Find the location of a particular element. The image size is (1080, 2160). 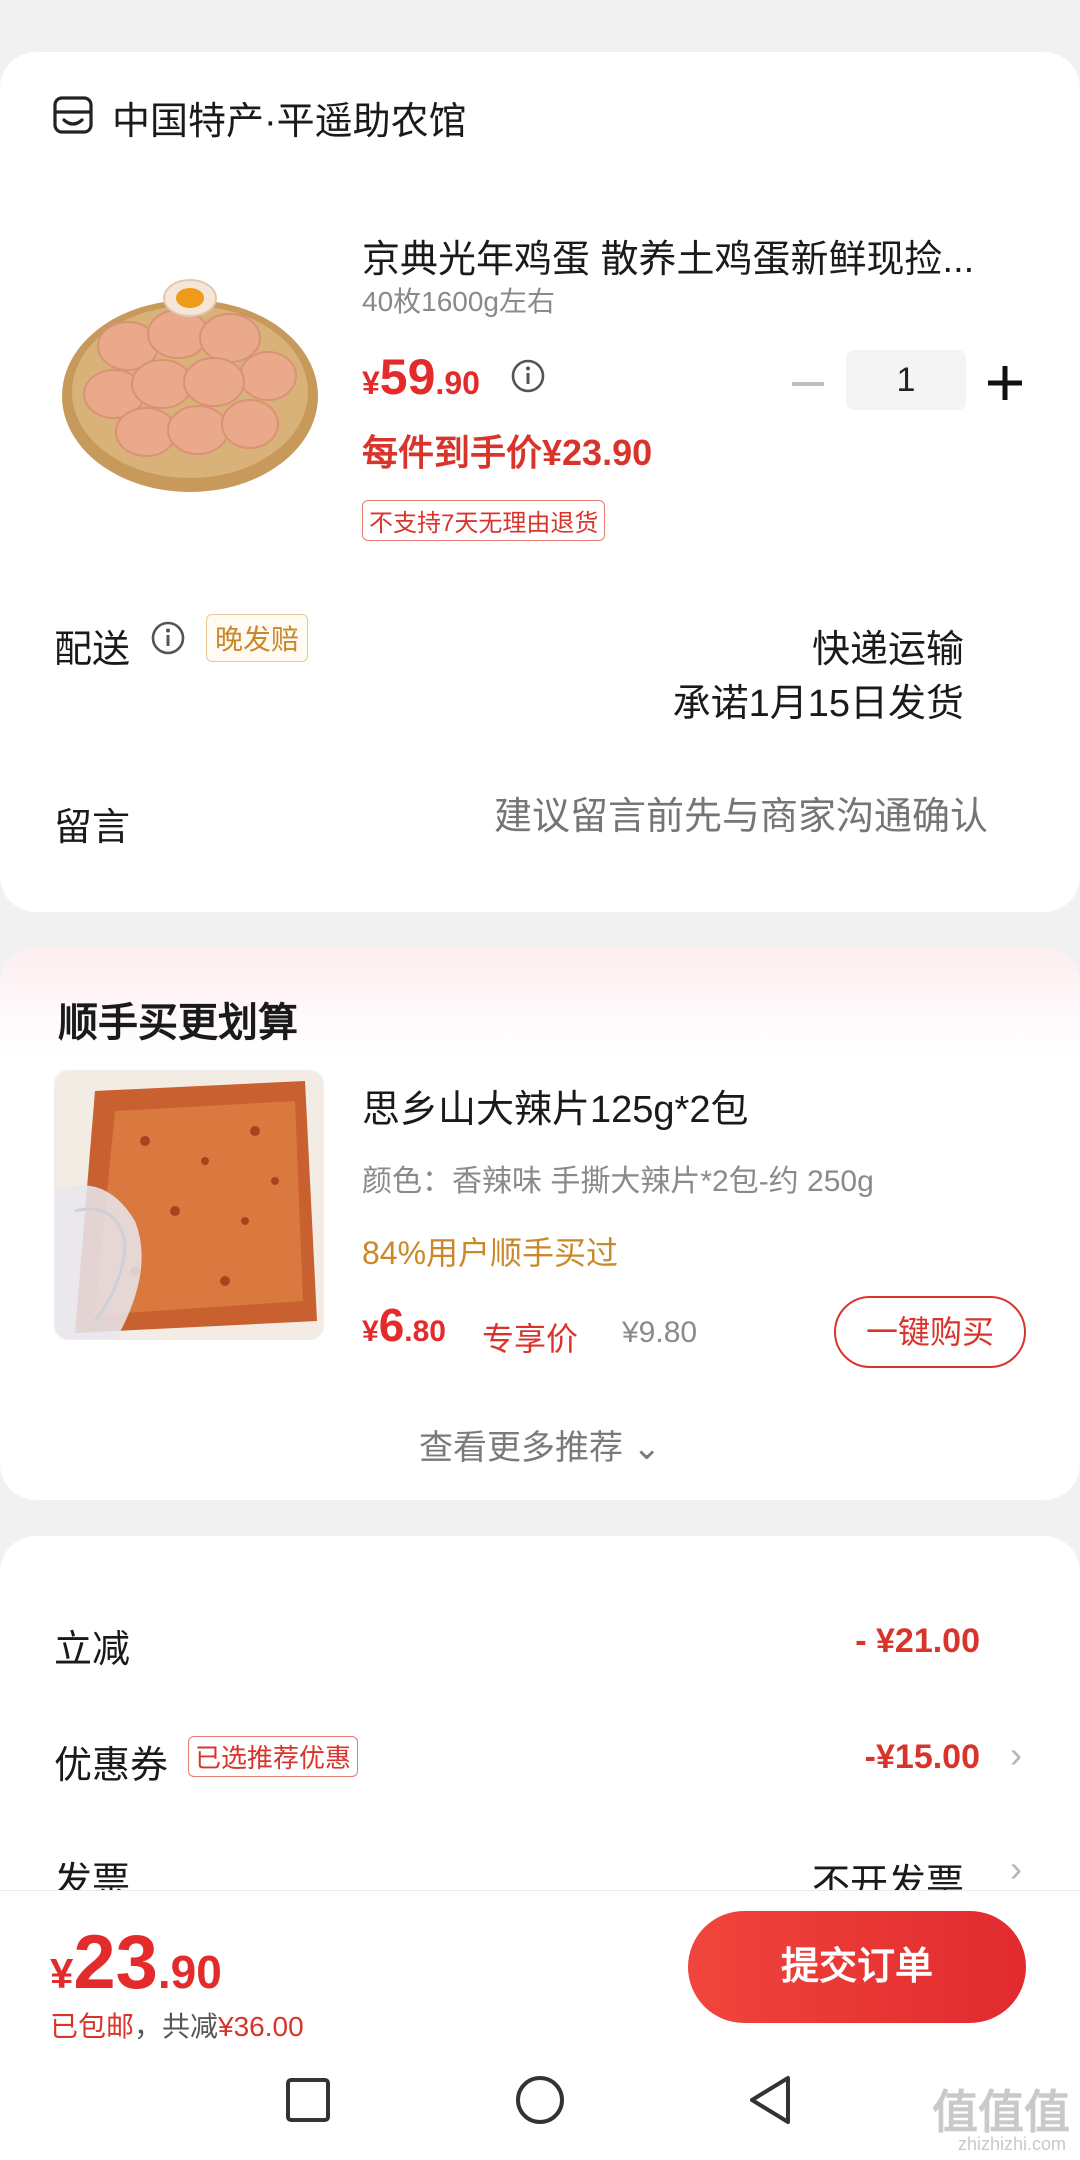

watermark-url: zhizhizhi.com is located at coordinates (1011, 2144).